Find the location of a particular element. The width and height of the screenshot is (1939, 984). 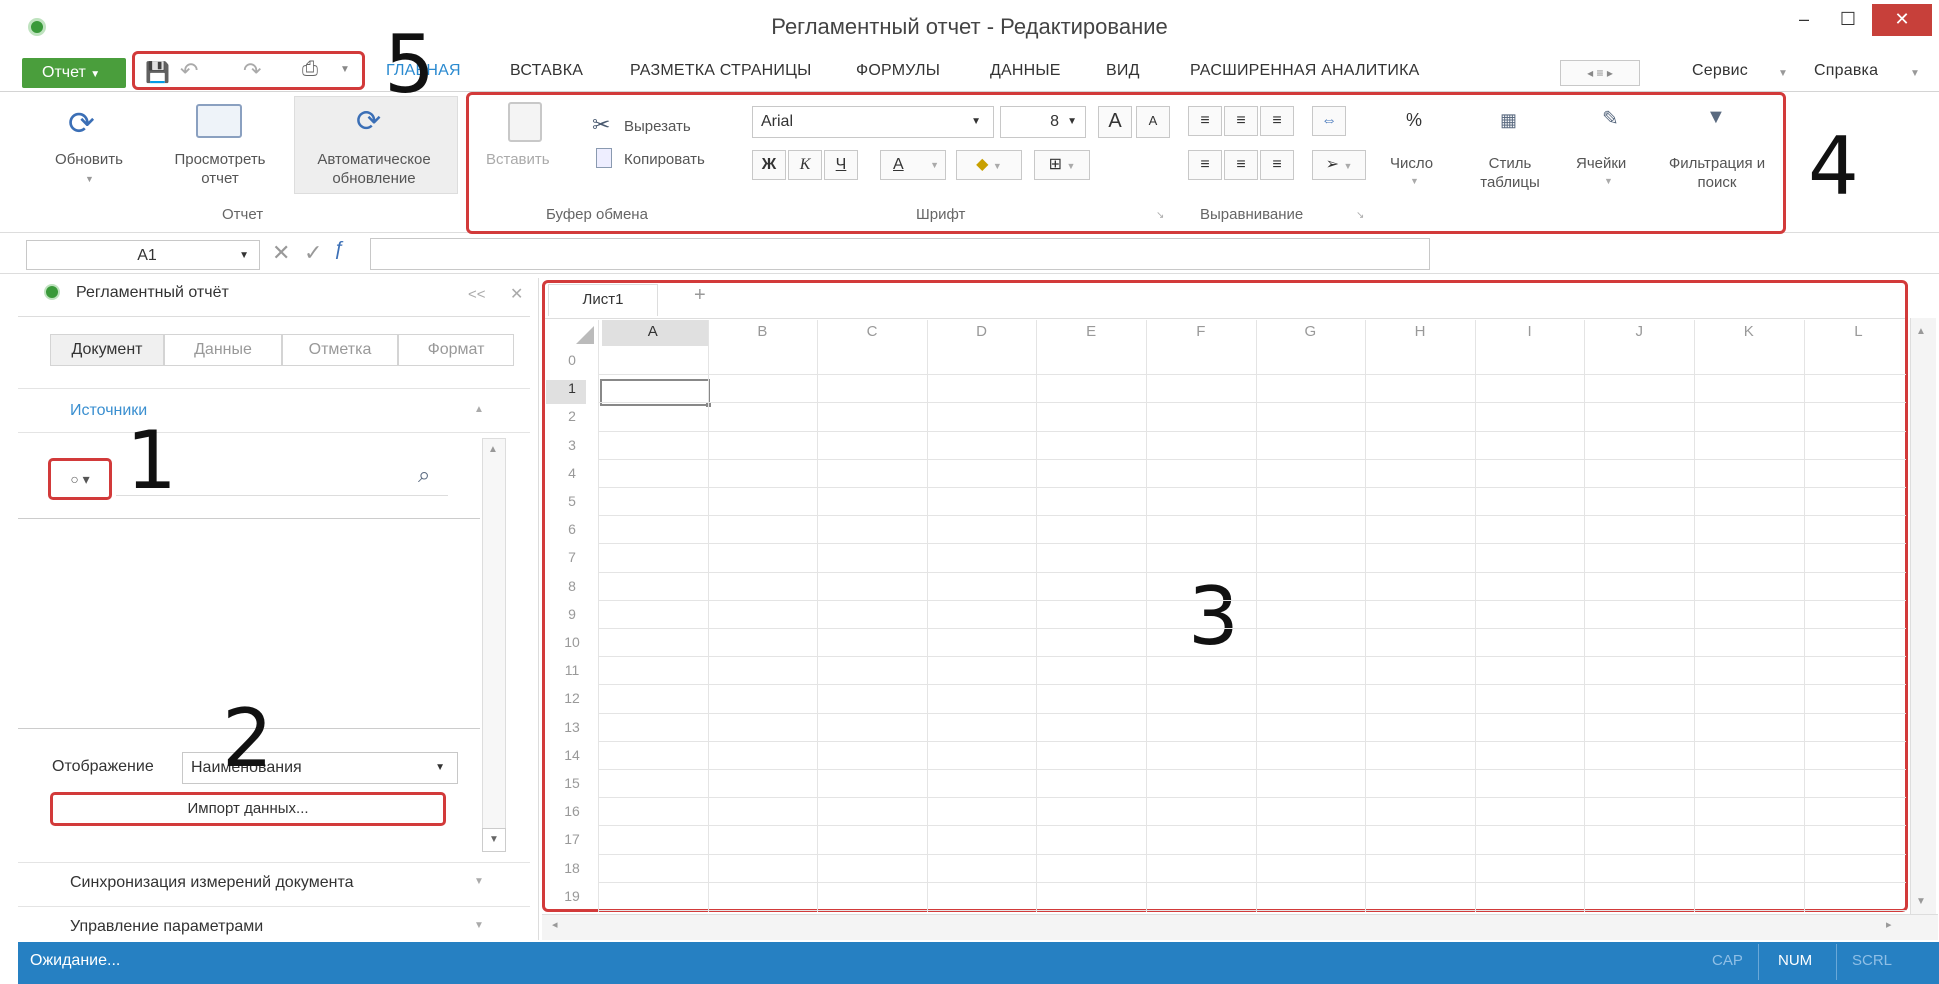

tab-insert: ВСТАВКА is located at coordinates (546, 71).